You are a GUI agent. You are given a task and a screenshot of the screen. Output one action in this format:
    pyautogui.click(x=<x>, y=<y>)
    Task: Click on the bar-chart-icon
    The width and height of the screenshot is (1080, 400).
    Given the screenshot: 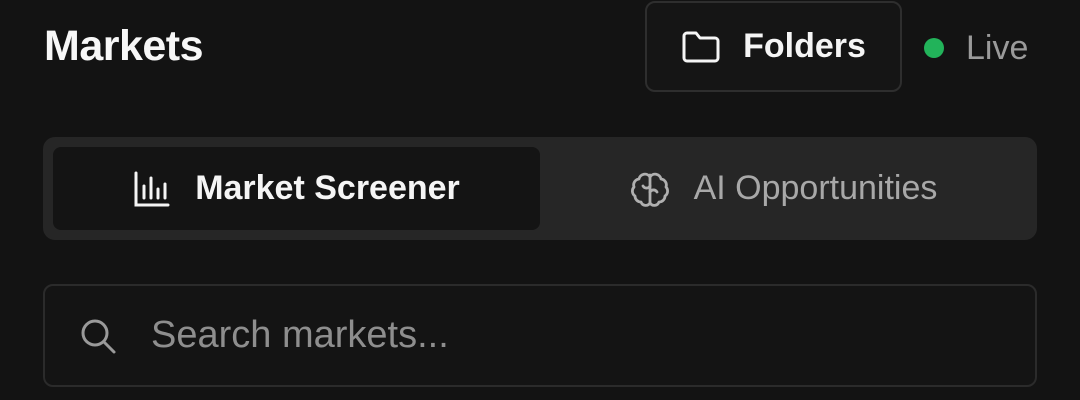 What is the action you would take?
    pyautogui.click(x=152, y=189)
    